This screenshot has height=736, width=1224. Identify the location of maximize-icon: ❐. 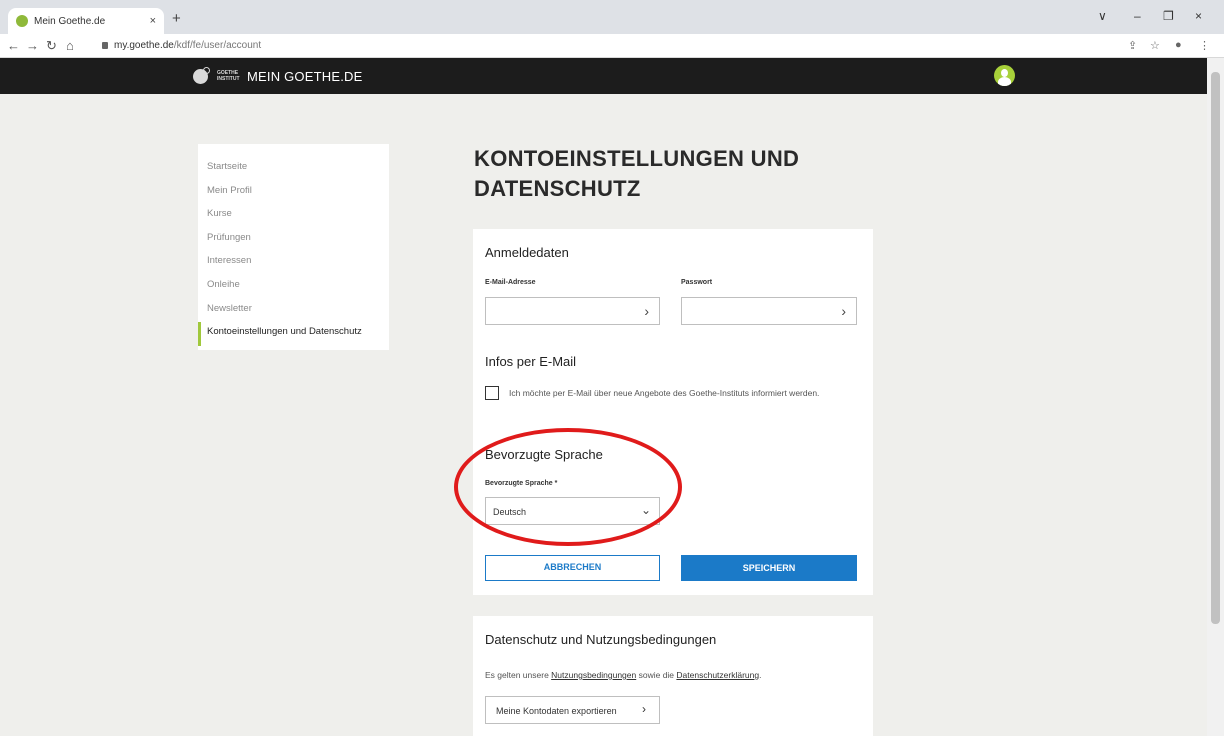
(1168, 16).